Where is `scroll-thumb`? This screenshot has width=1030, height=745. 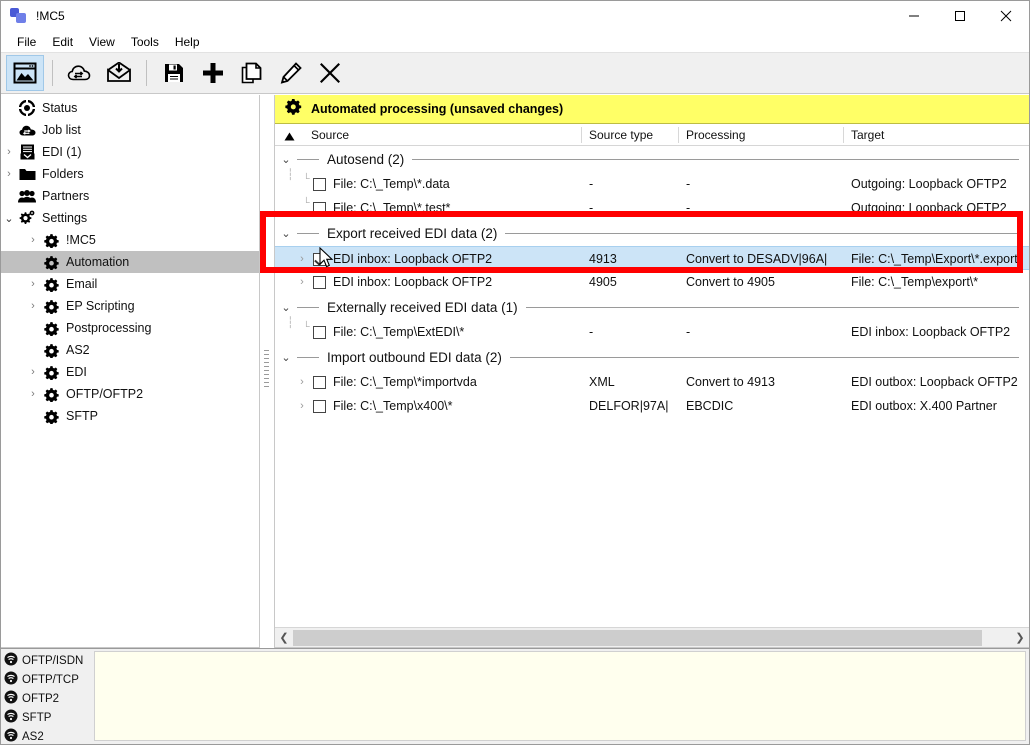
scroll-thumb is located at coordinates (638, 637).